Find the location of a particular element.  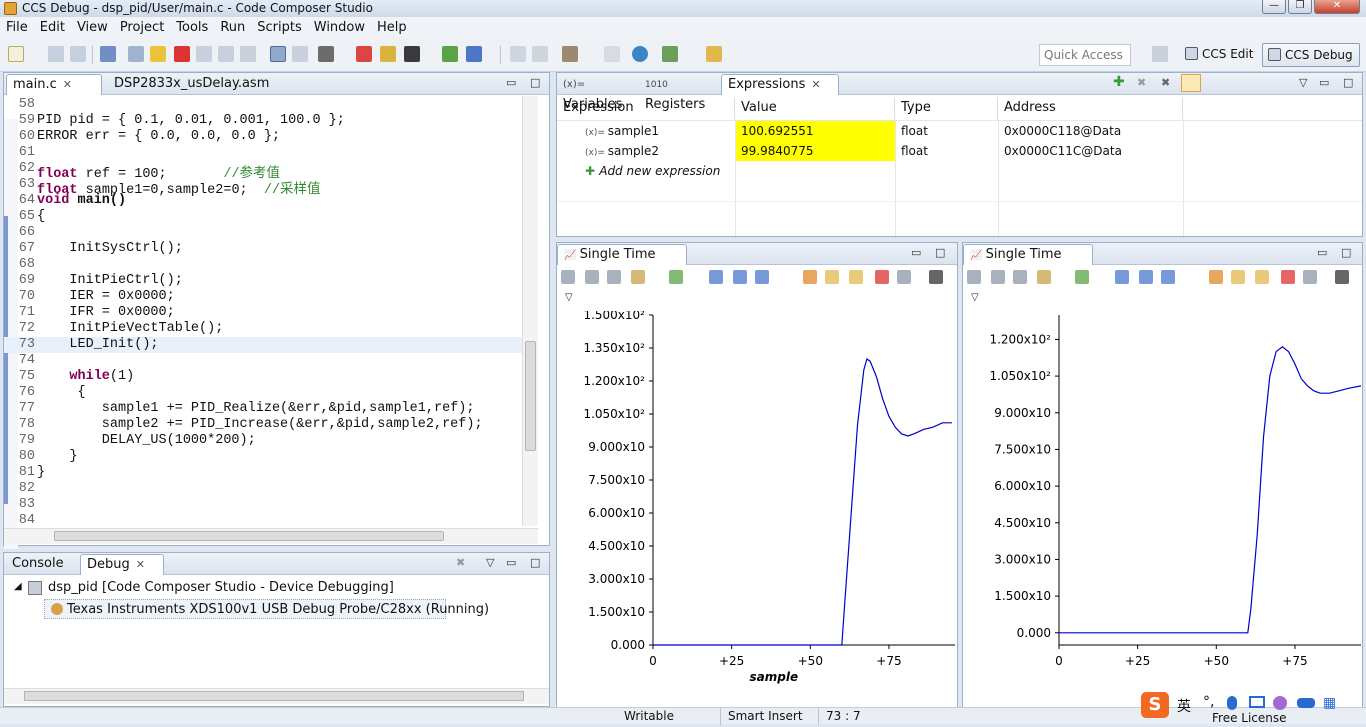

bug-icon is located at coordinates (670, 54).